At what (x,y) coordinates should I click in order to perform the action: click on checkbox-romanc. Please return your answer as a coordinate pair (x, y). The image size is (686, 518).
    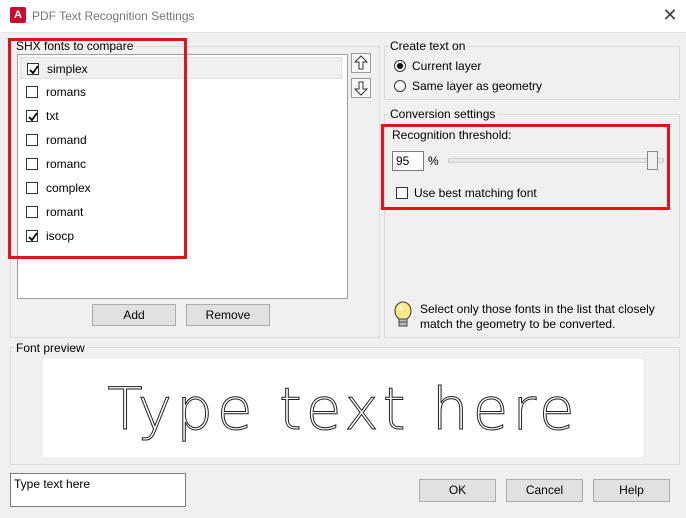
    Looking at the image, I should click on (32, 164).